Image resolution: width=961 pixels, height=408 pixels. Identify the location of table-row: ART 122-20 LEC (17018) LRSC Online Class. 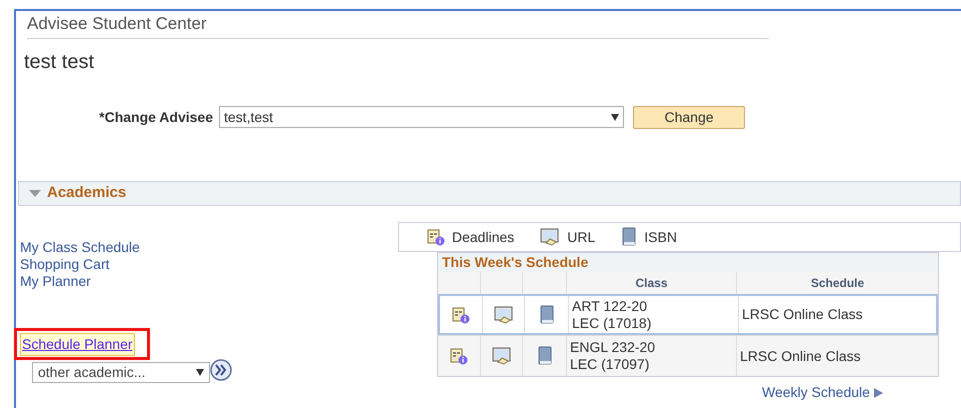
(688, 314).